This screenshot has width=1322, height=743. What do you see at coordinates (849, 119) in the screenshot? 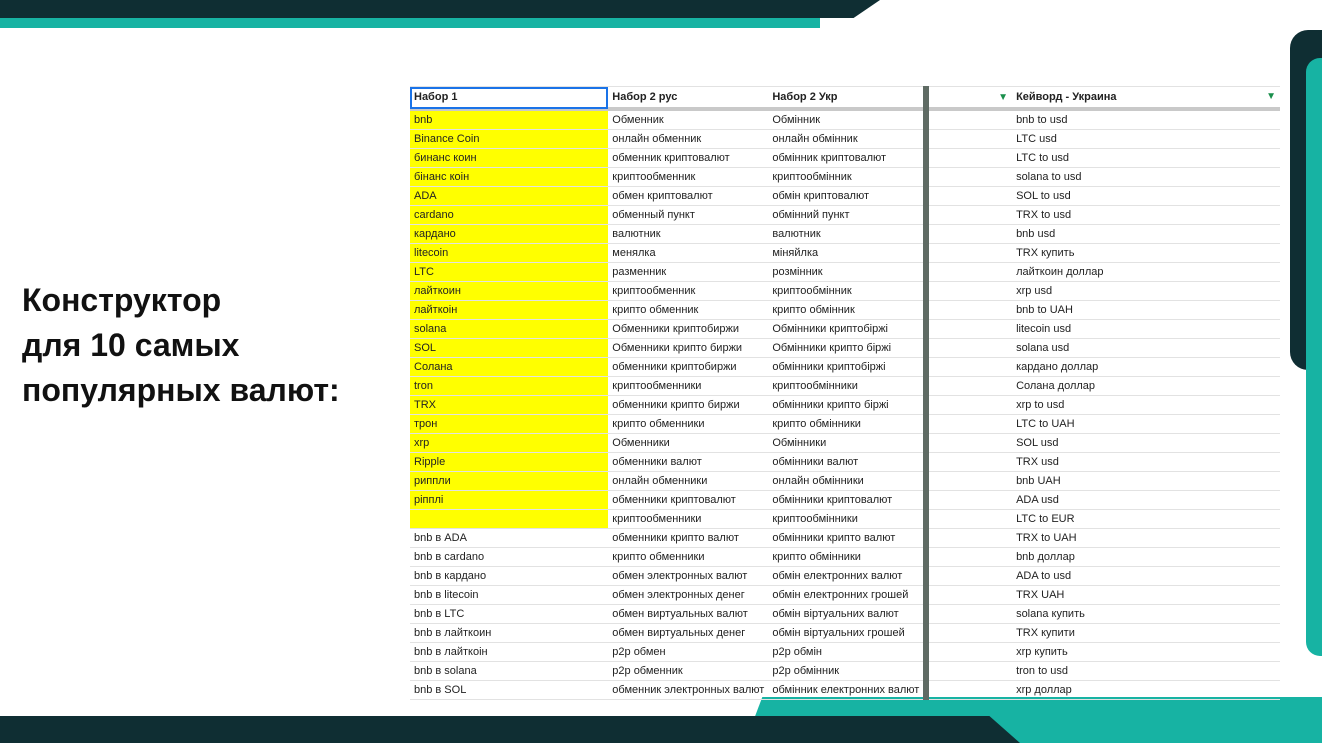
I see `table-cell: Обмінник` at bounding box center [849, 119].